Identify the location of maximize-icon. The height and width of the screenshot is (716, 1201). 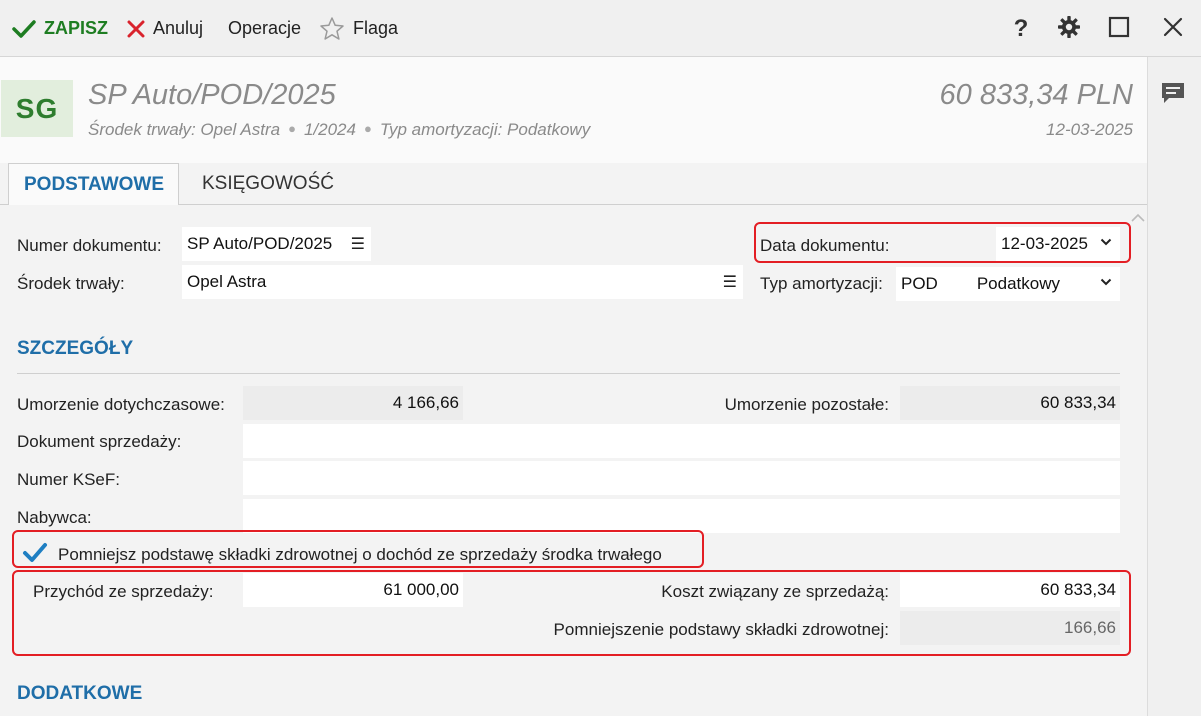
(1119, 29).